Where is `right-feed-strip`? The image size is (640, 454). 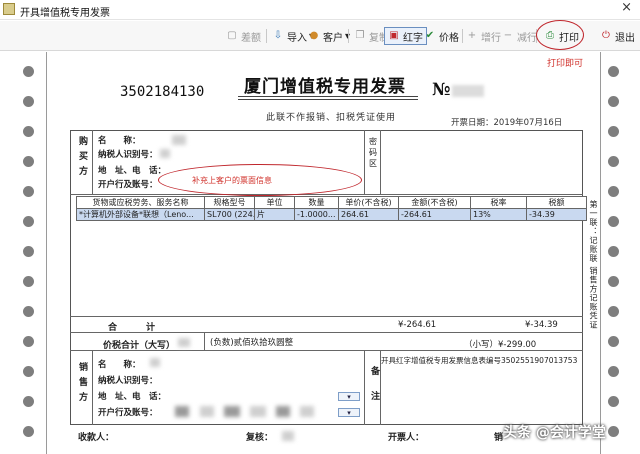
right-feed-strip is located at coordinates (614, 253).